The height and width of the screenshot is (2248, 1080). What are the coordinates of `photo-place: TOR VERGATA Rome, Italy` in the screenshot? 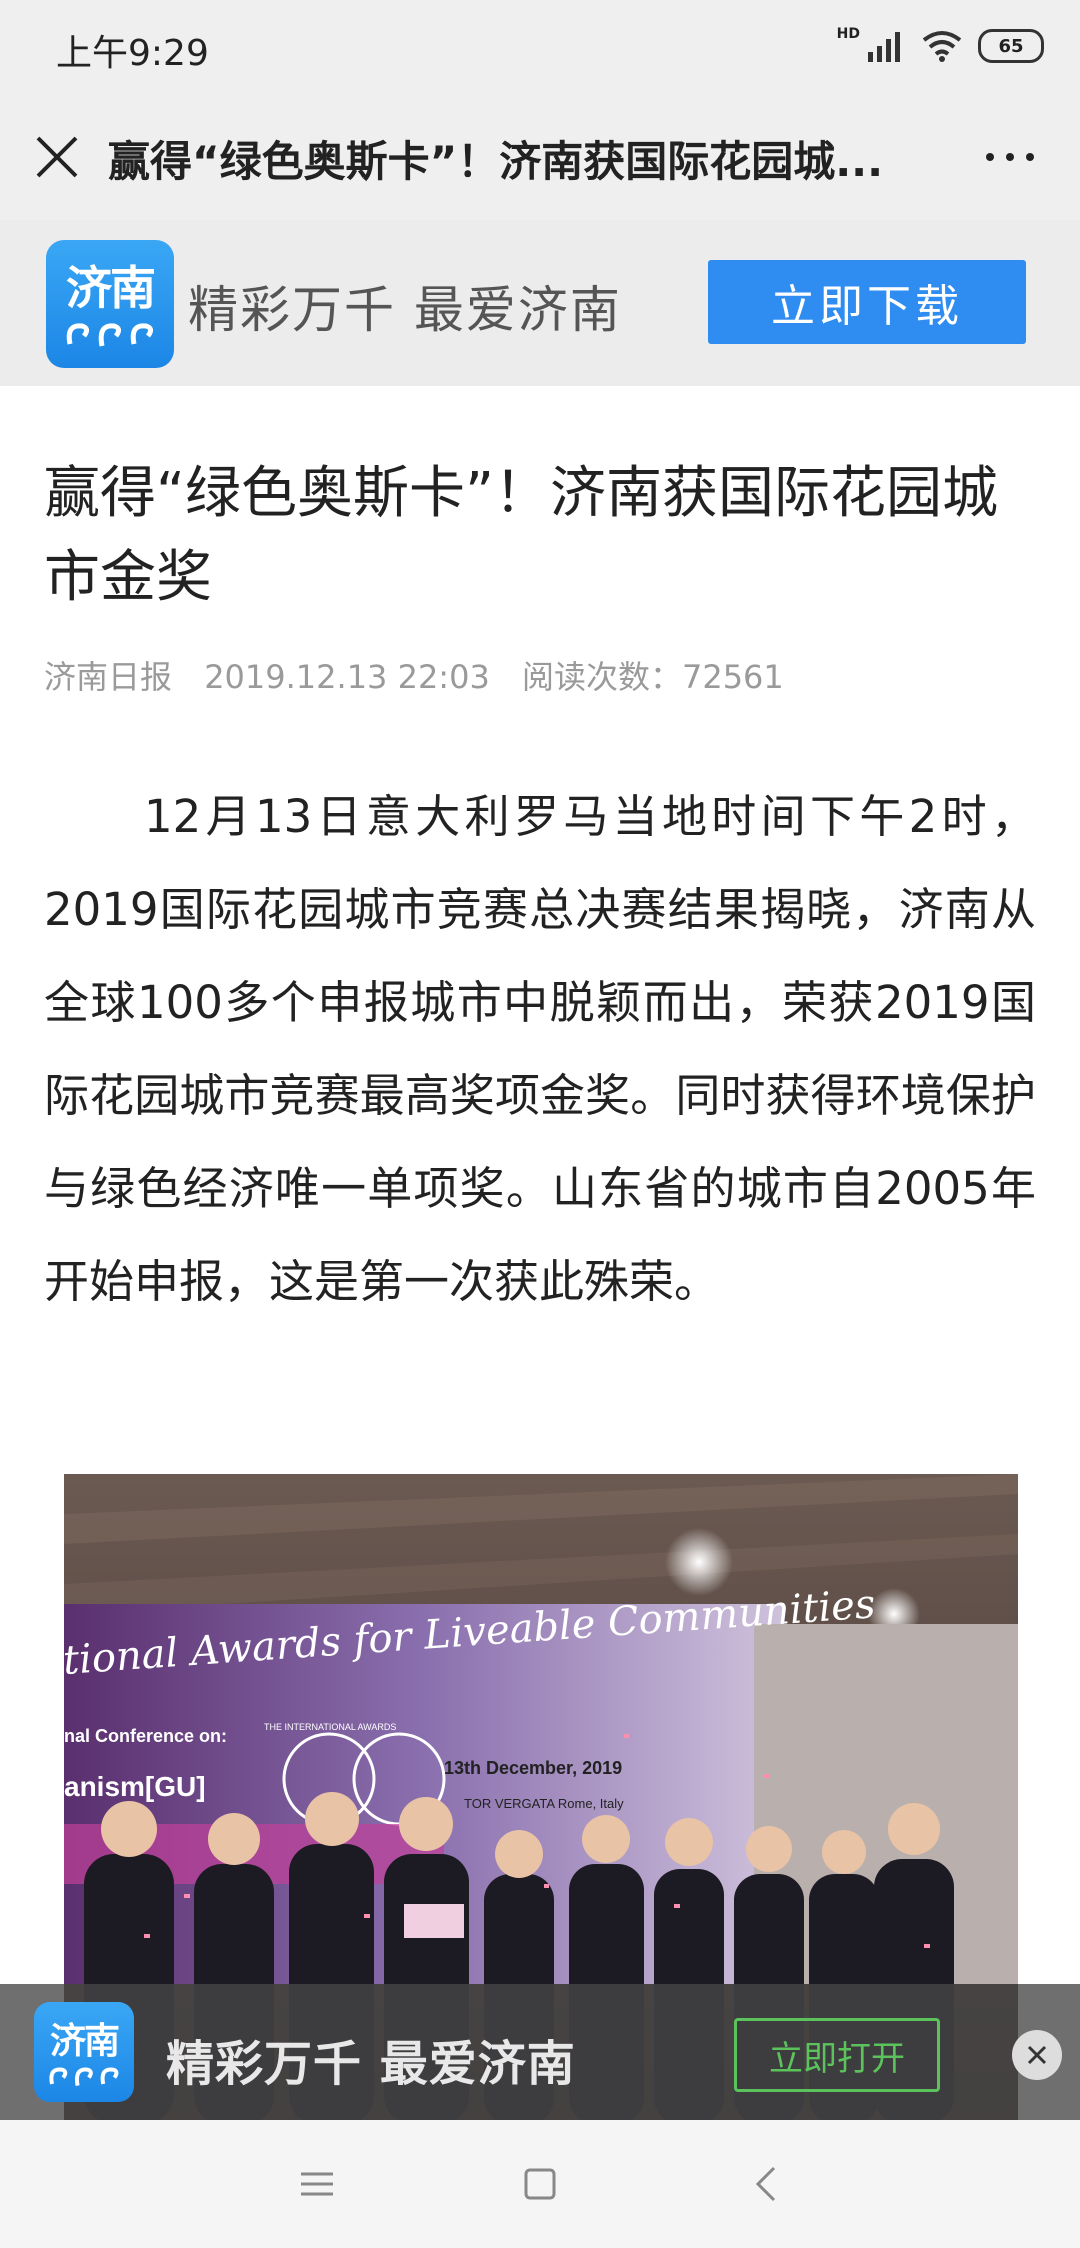 It's located at (544, 1803).